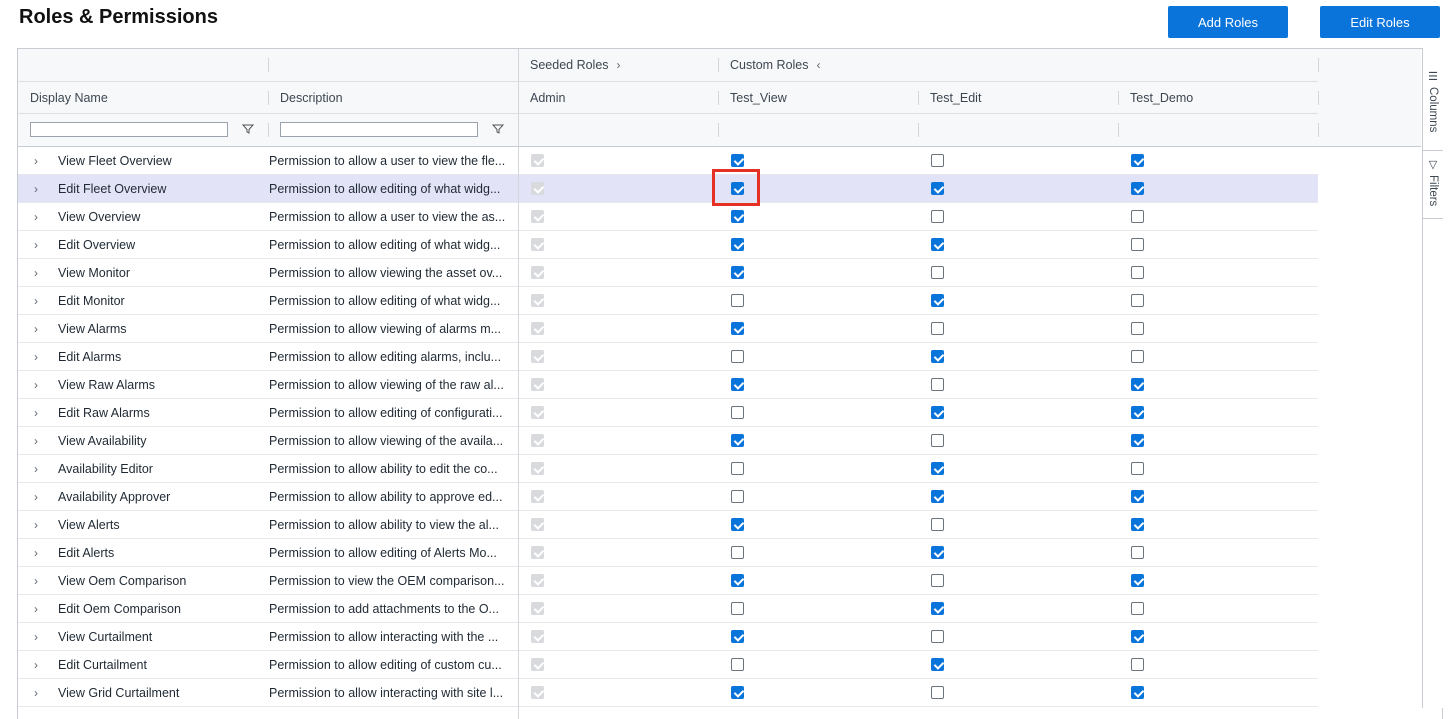 Image resolution: width=1454 pixels, height=719 pixels. Describe the element at coordinates (393, 98) in the screenshot. I see `column-header-description: Description` at that location.